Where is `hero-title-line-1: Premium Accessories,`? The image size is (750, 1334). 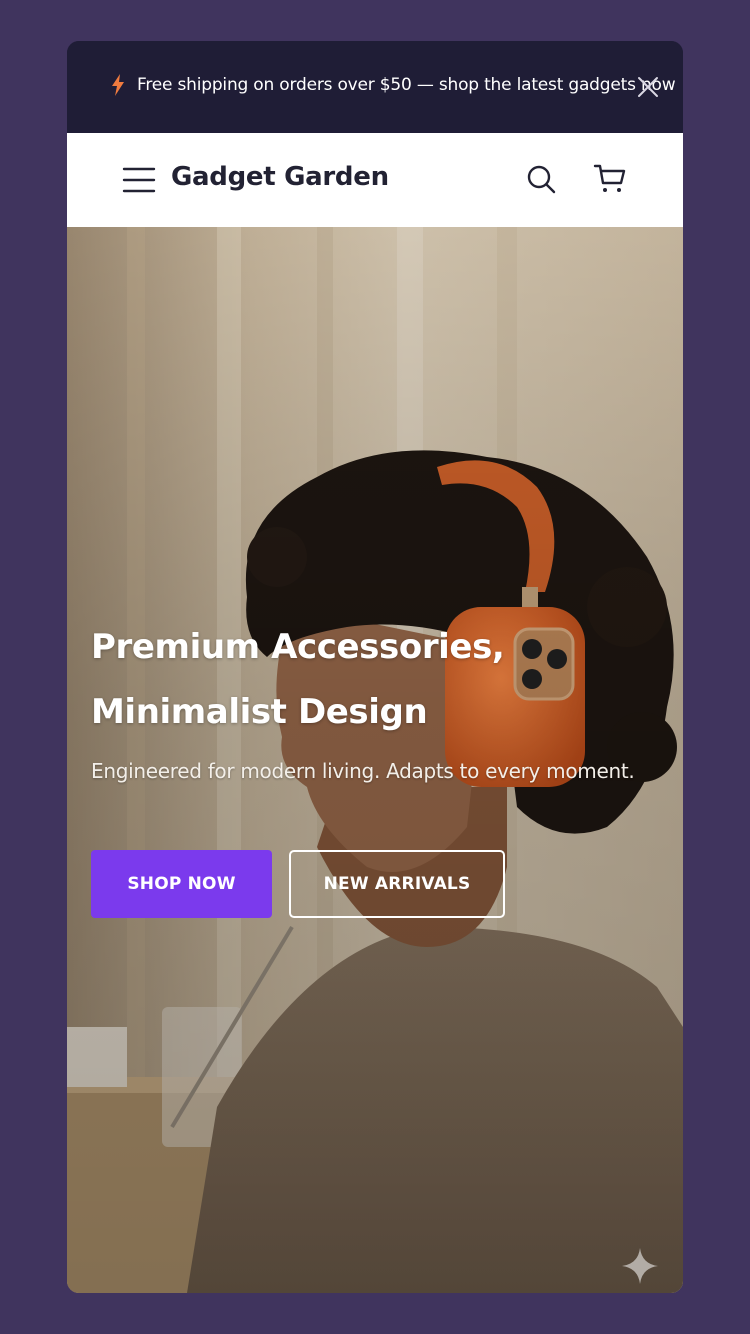
hero-title-line-1: Premium Accessories, is located at coordinates (298, 647).